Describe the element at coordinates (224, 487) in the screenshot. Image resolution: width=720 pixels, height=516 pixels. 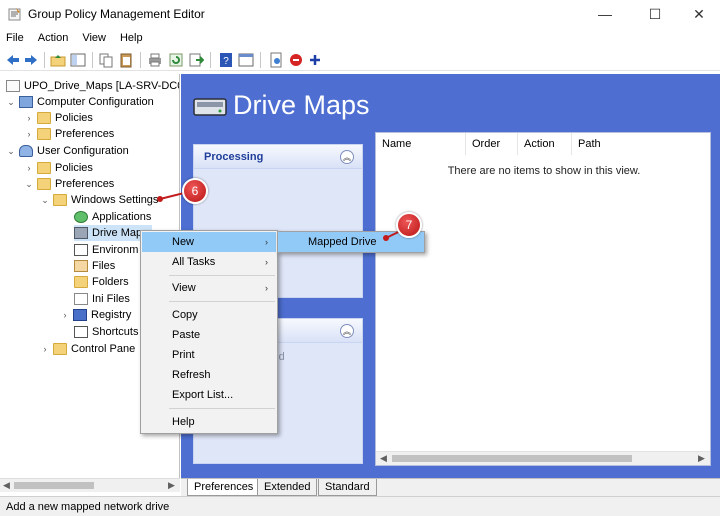
I see `tab-preferences: Preferences` at that location.